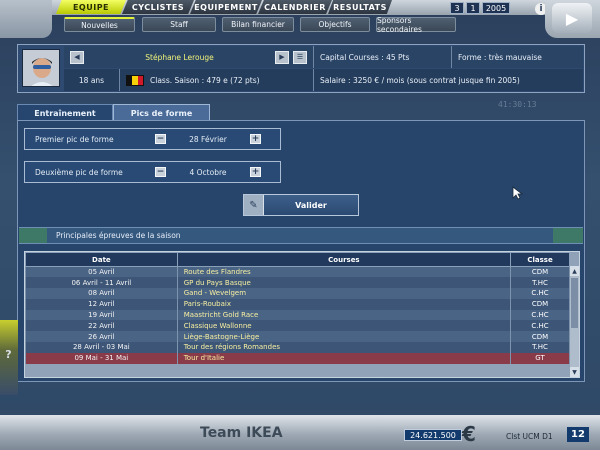 This screenshot has width=600, height=450. Describe the element at coordinates (217, 80) in the screenshot. I see `rider-class-row: Class. Saison : 479 e (72 pts)` at that location.